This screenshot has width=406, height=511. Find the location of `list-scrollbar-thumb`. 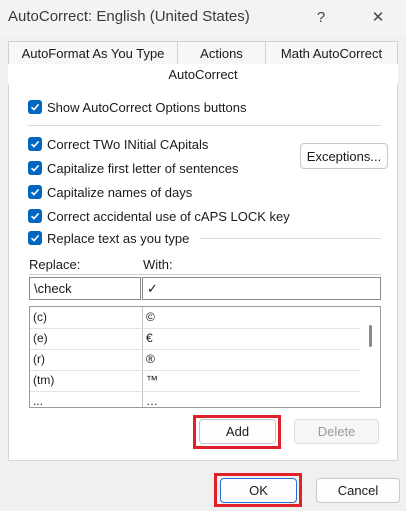

list-scrollbar-thumb is located at coordinates (370, 336).